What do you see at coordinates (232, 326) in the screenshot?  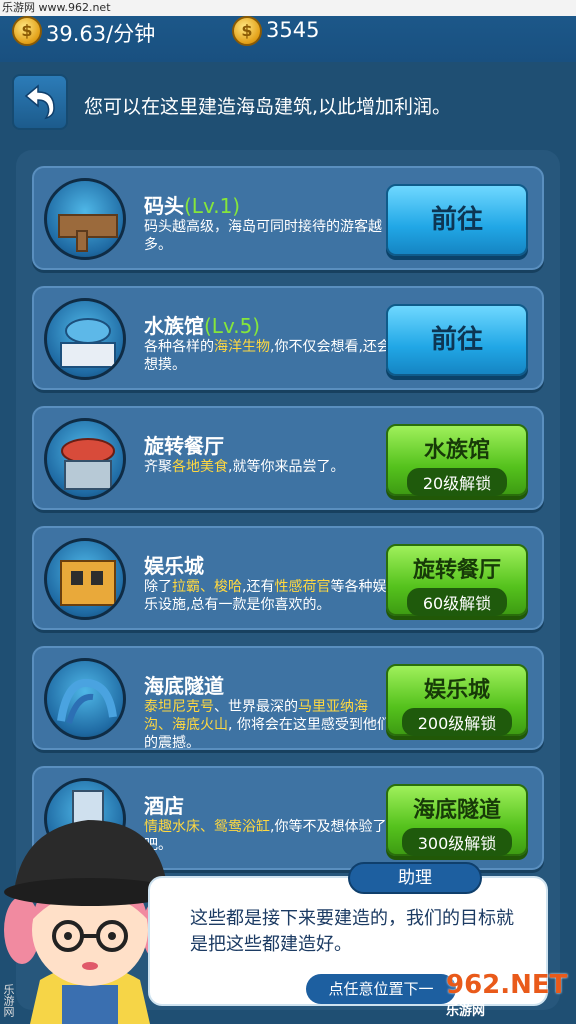 I see `building-level: (Lv.5)` at bounding box center [232, 326].